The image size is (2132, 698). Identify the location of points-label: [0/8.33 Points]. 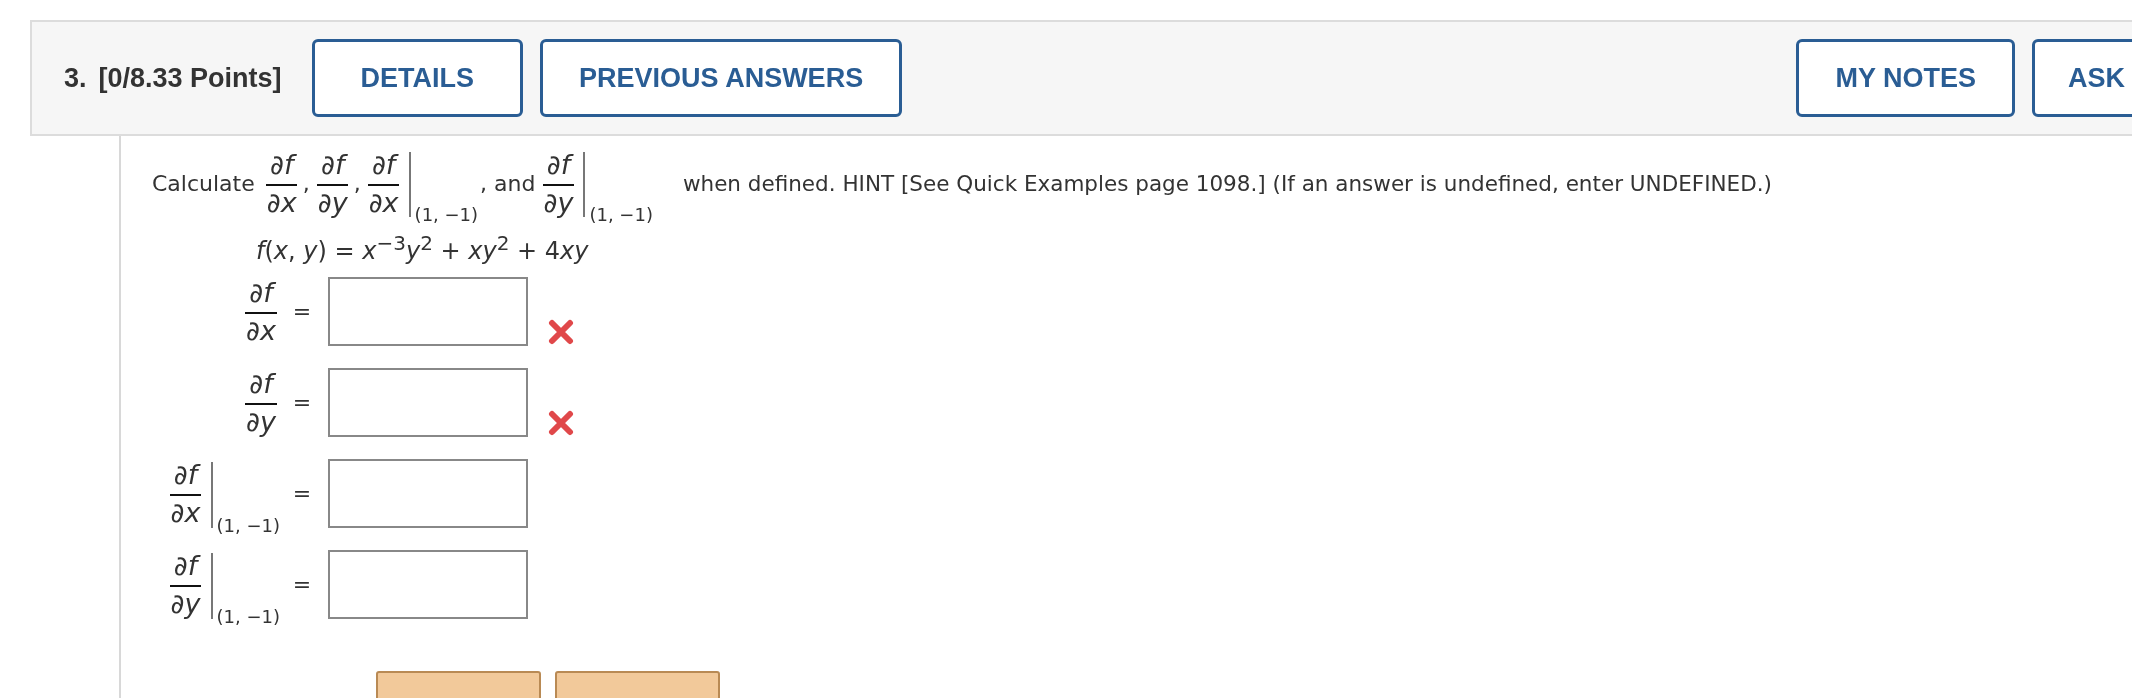
(190, 78).